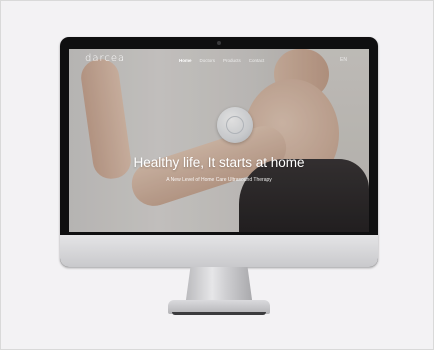  What do you see at coordinates (219, 313) in the screenshot?
I see `monitor-base-edge` at bounding box center [219, 313].